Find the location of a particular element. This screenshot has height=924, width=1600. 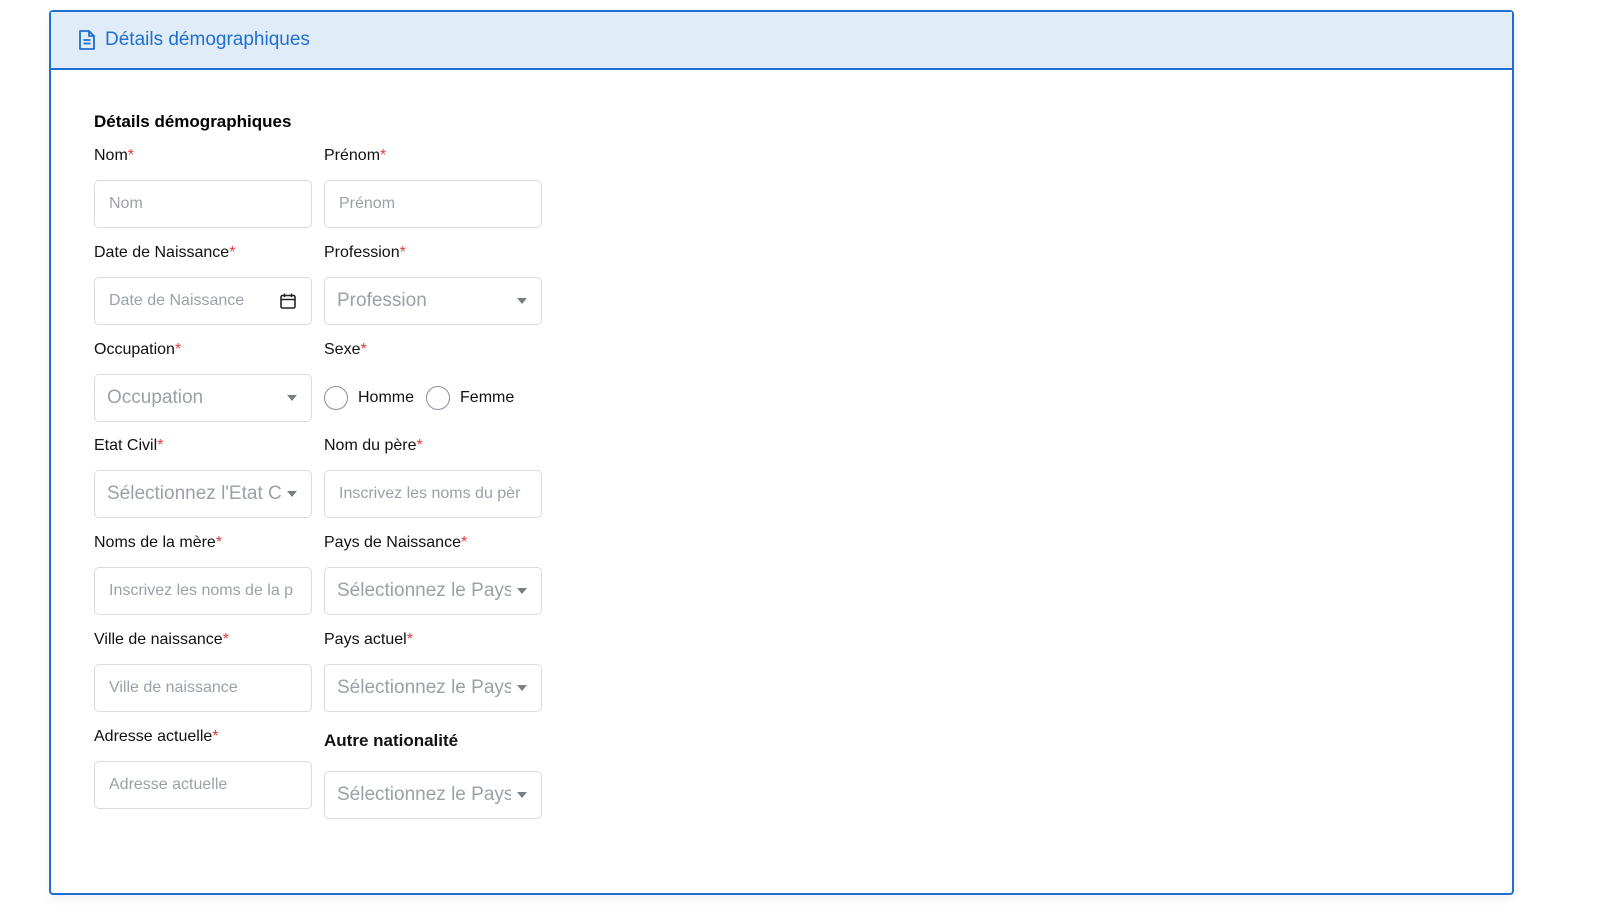

field-nom: Nom* Nom is located at coordinates (203, 187).